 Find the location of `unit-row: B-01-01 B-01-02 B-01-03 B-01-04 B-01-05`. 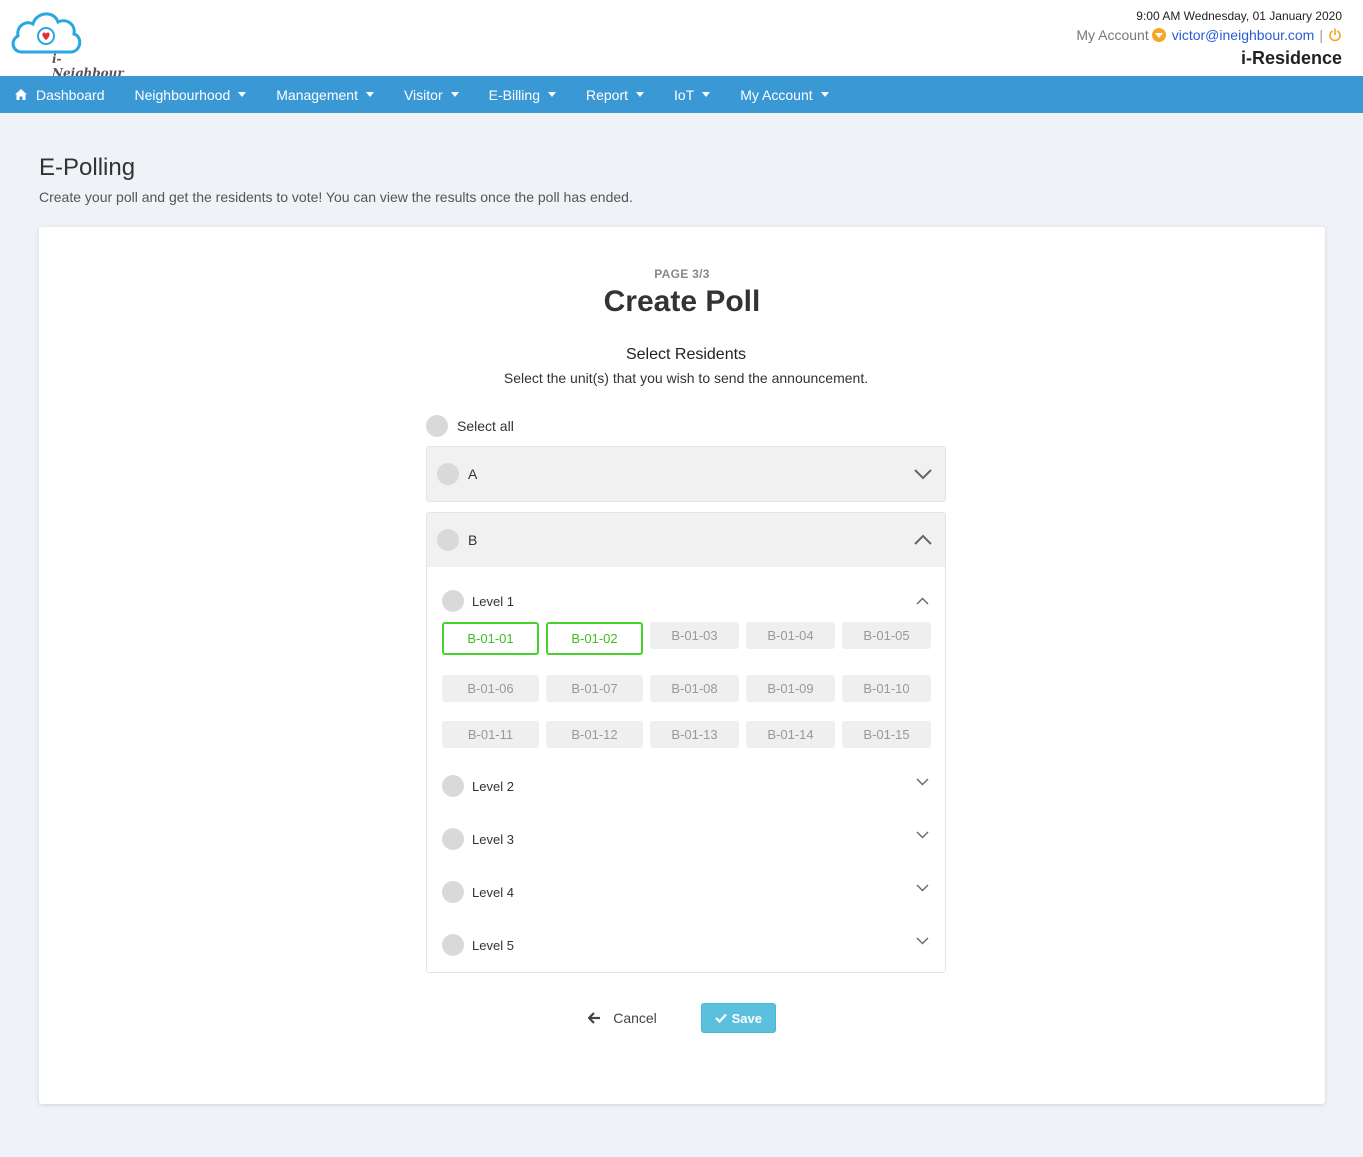

unit-row: B-01-01 B-01-02 B-01-03 B-01-04 B-01-05 is located at coordinates (693, 638).